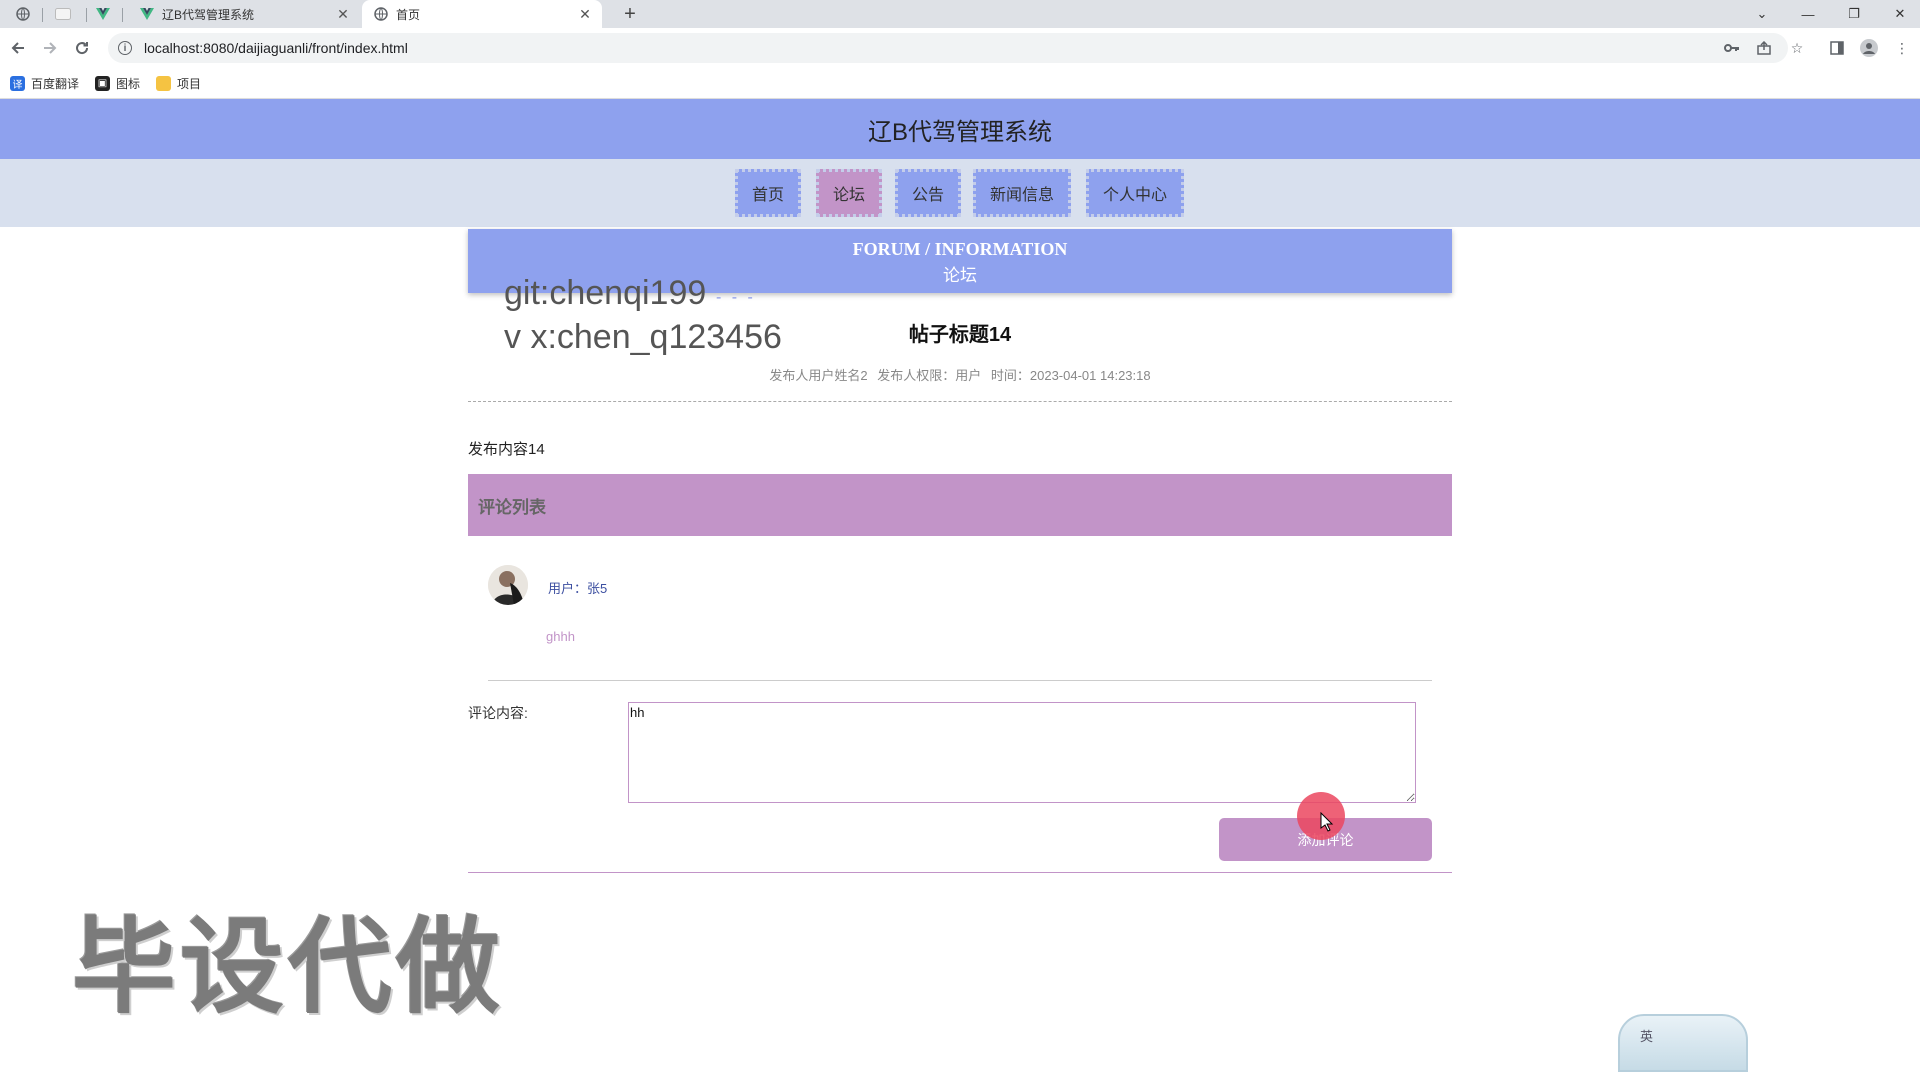 The height and width of the screenshot is (1072, 1920). I want to click on bookmark-icons: ▣ 图标, so click(117, 83).